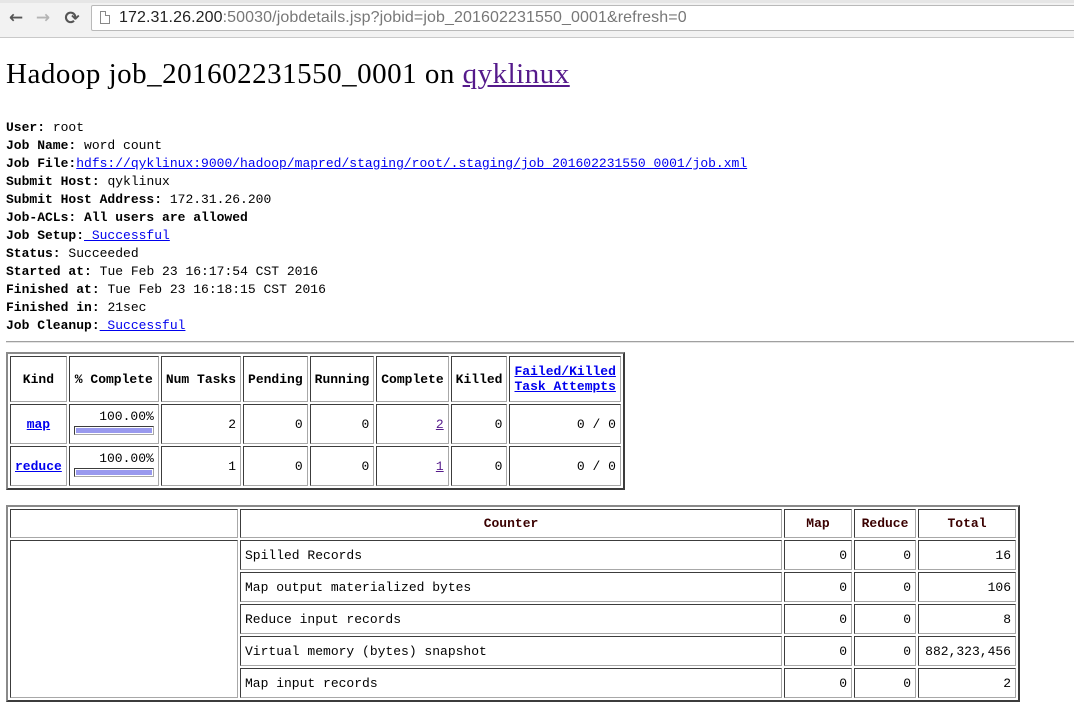 The height and width of the screenshot is (702, 1074). I want to click on info-row: Job Setup: Successful, so click(376, 236).